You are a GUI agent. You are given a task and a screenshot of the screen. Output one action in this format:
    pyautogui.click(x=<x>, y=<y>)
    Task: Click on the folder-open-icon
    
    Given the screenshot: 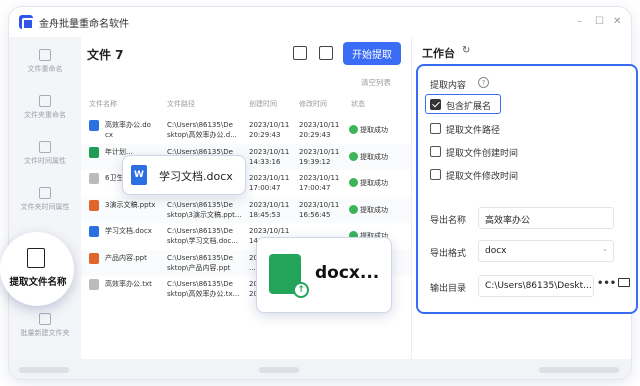 What is the action you would take?
    pyautogui.click(x=624, y=282)
    